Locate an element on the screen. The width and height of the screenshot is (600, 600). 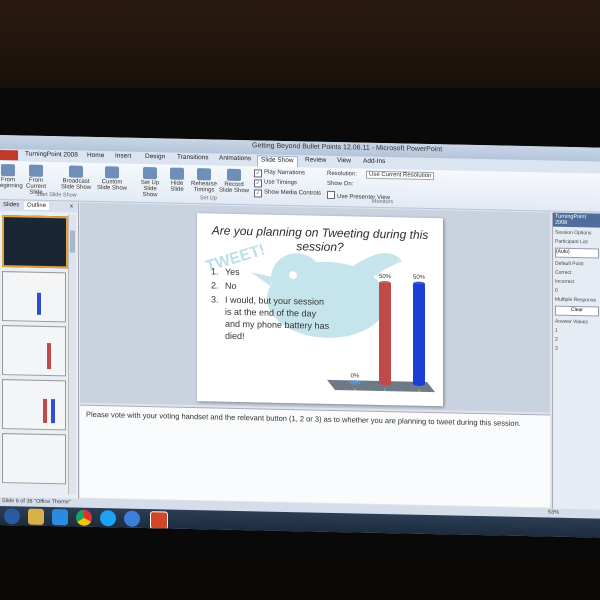
broadcast-icon is located at coordinates (76, 171).